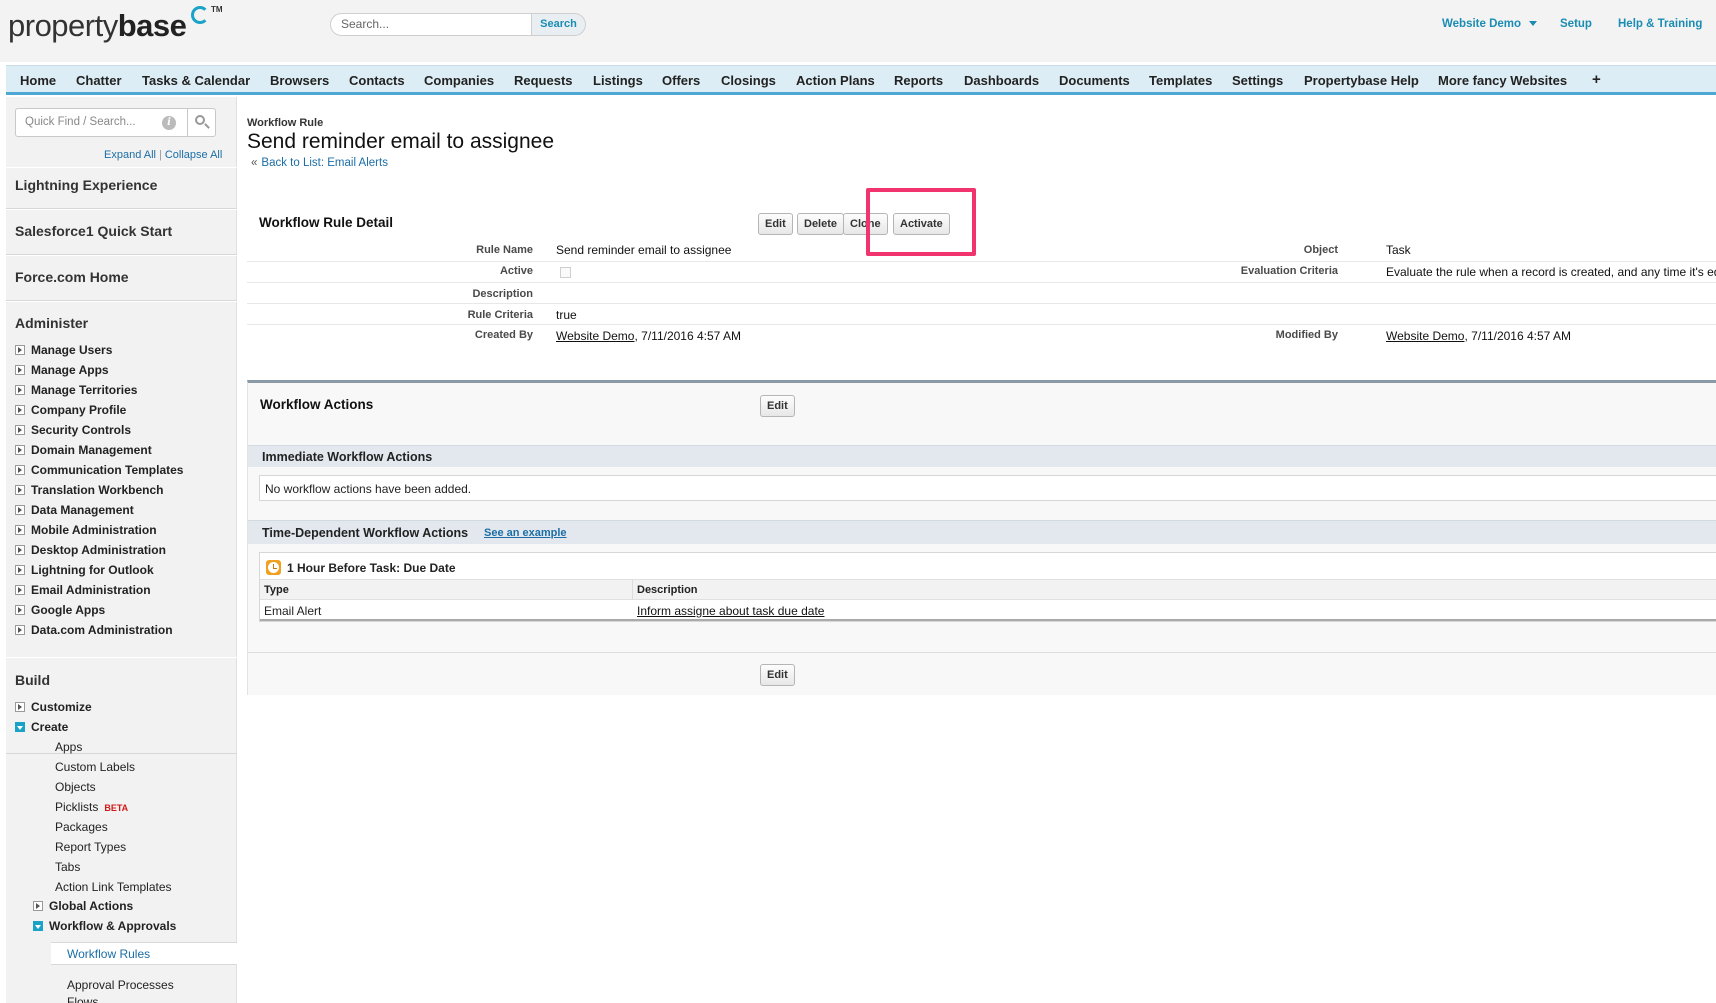  Describe the element at coordinates (94, 630) in the screenshot. I see `sidebar-item-datacom-administration: Data.com Administration` at that location.